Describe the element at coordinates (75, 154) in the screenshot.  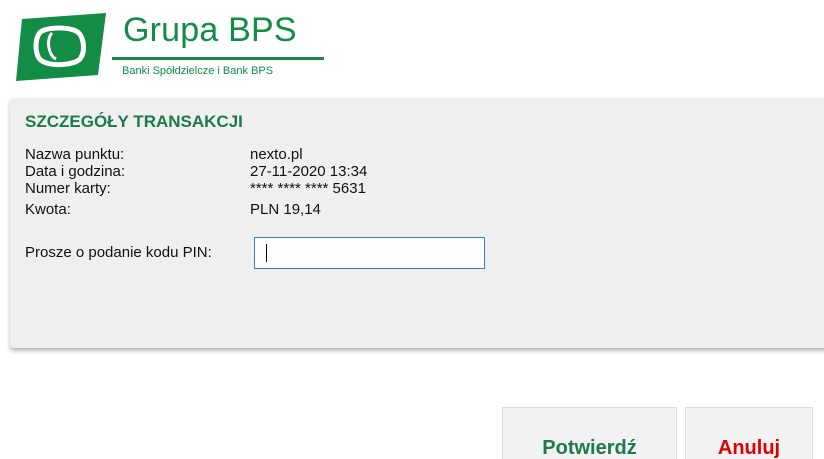
I see `merchant-label: Nazwa punktu:` at that location.